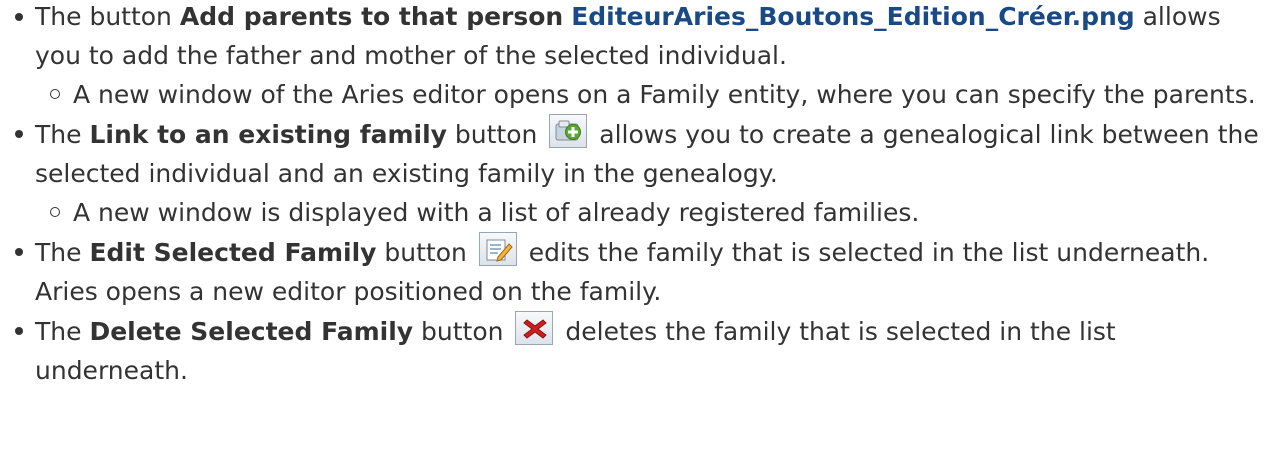  Describe the element at coordinates (107, 16) in the screenshot. I see `item-prefix: The button` at that location.